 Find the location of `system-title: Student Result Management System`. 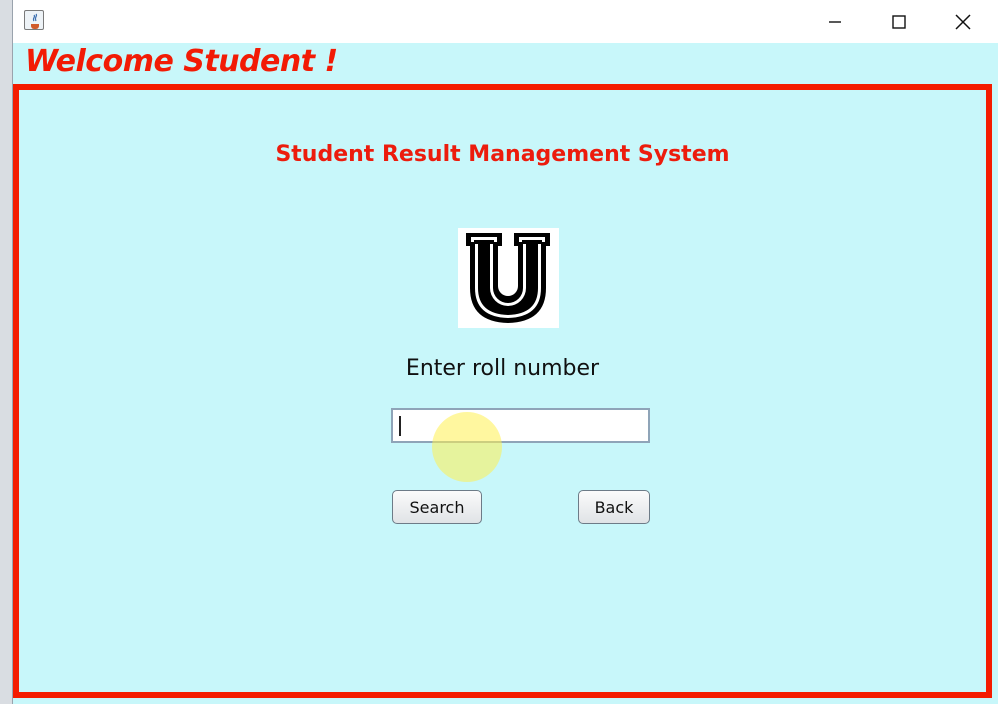

system-title: Student Result Management System is located at coordinates (502, 154).